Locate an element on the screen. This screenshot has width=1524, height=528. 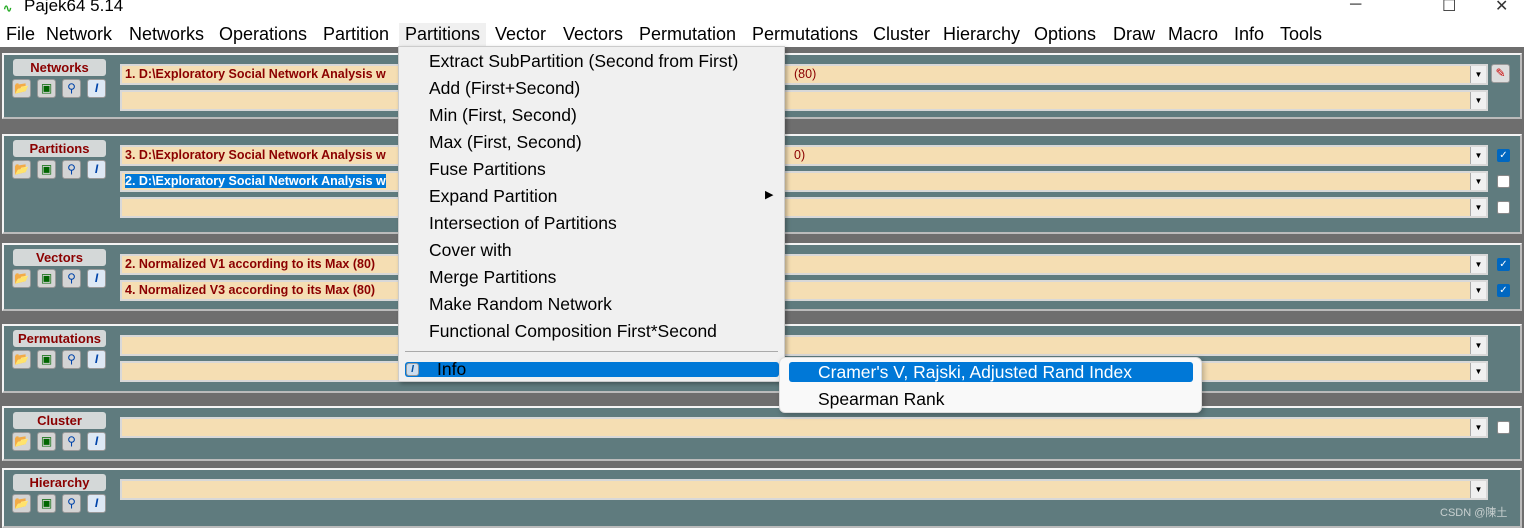
menu-item: Add (First+Second) is located at coordinates (504, 88).